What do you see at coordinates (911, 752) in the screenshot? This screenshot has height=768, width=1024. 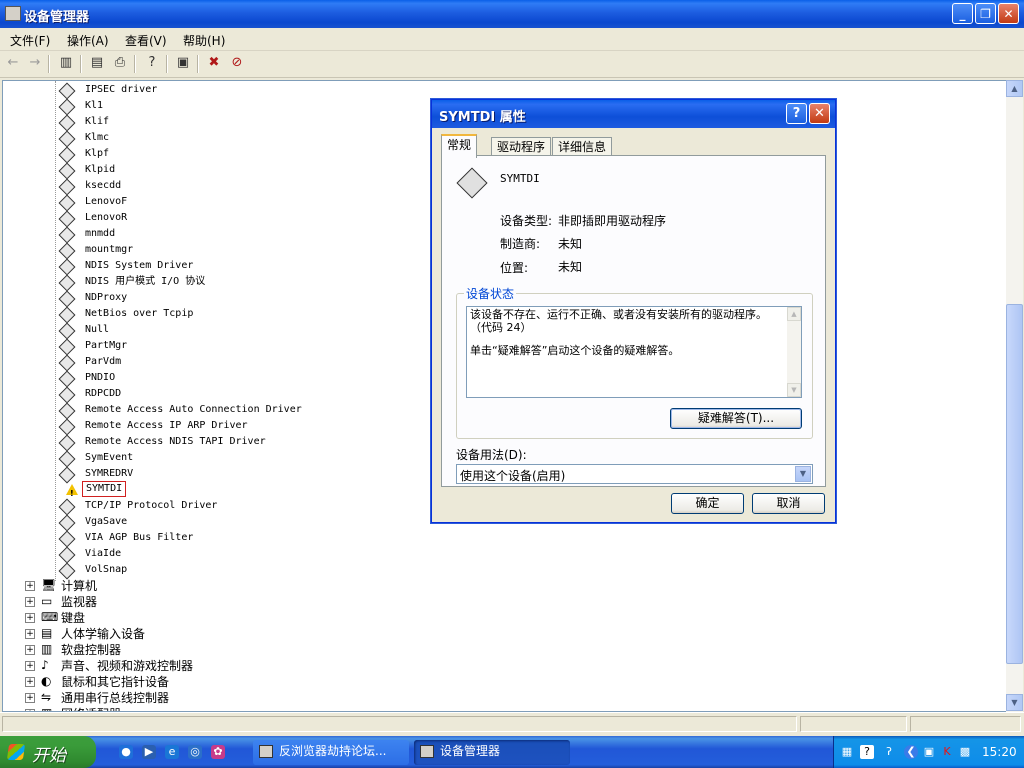 I see `chevron-left-icon: ❮` at bounding box center [911, 752].